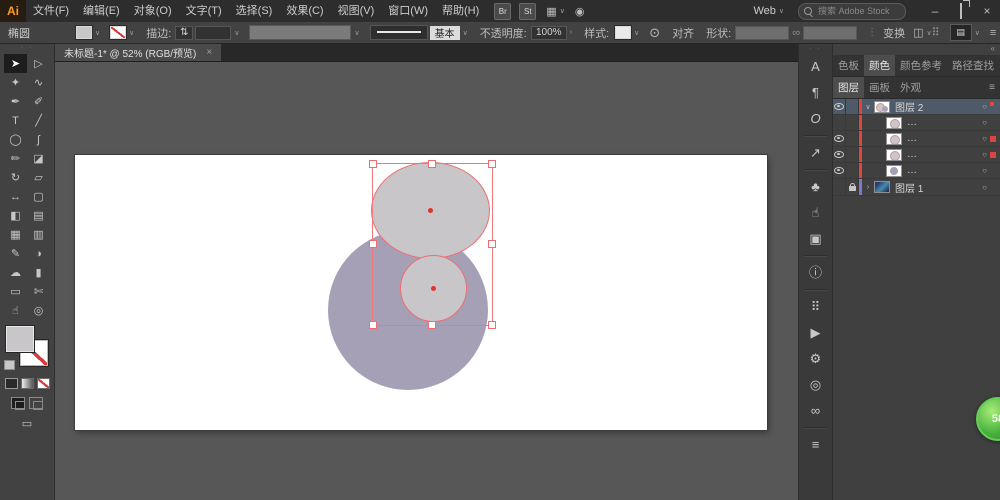 This screenshot has width=1000, height=500. I want to click on color-mode-button, so click(11, 383).